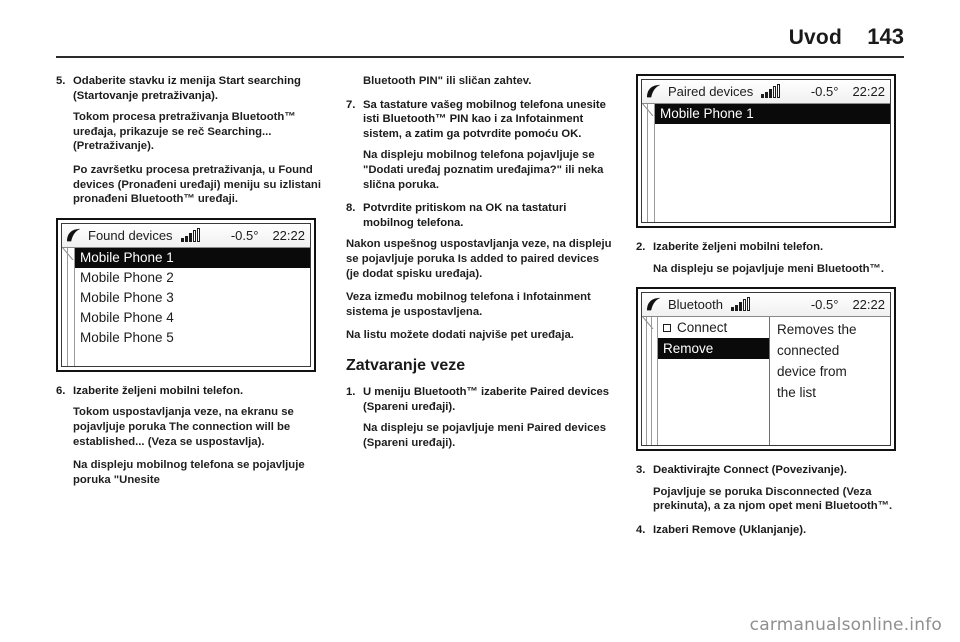 This screenshot has height=642, width=960. What do you see at coordinates (641, 247) in the screenshot?
I see `step-number: 2.` at bounding box center [641, 247].